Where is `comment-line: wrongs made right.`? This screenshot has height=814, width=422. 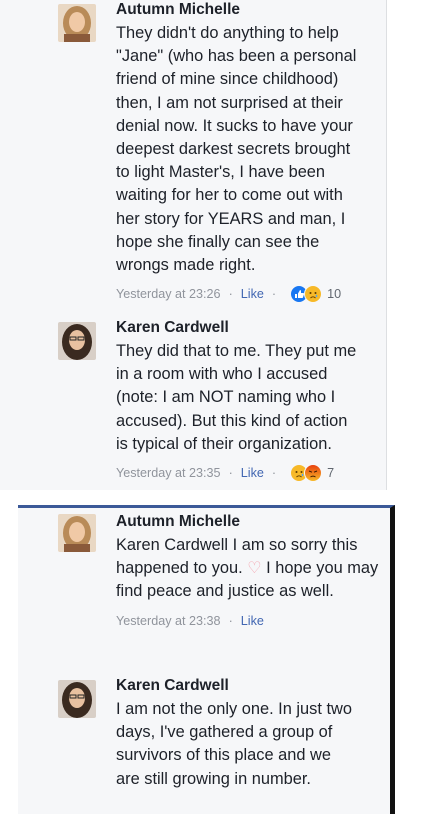 comment-line: wrongs made right. is located at coordinates (186, 265).